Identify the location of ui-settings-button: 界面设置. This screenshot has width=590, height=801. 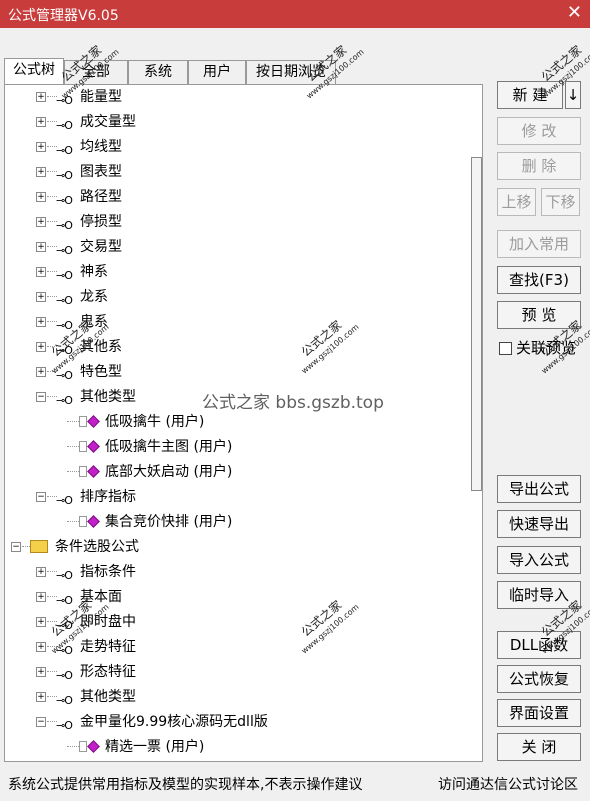
(539, 713).